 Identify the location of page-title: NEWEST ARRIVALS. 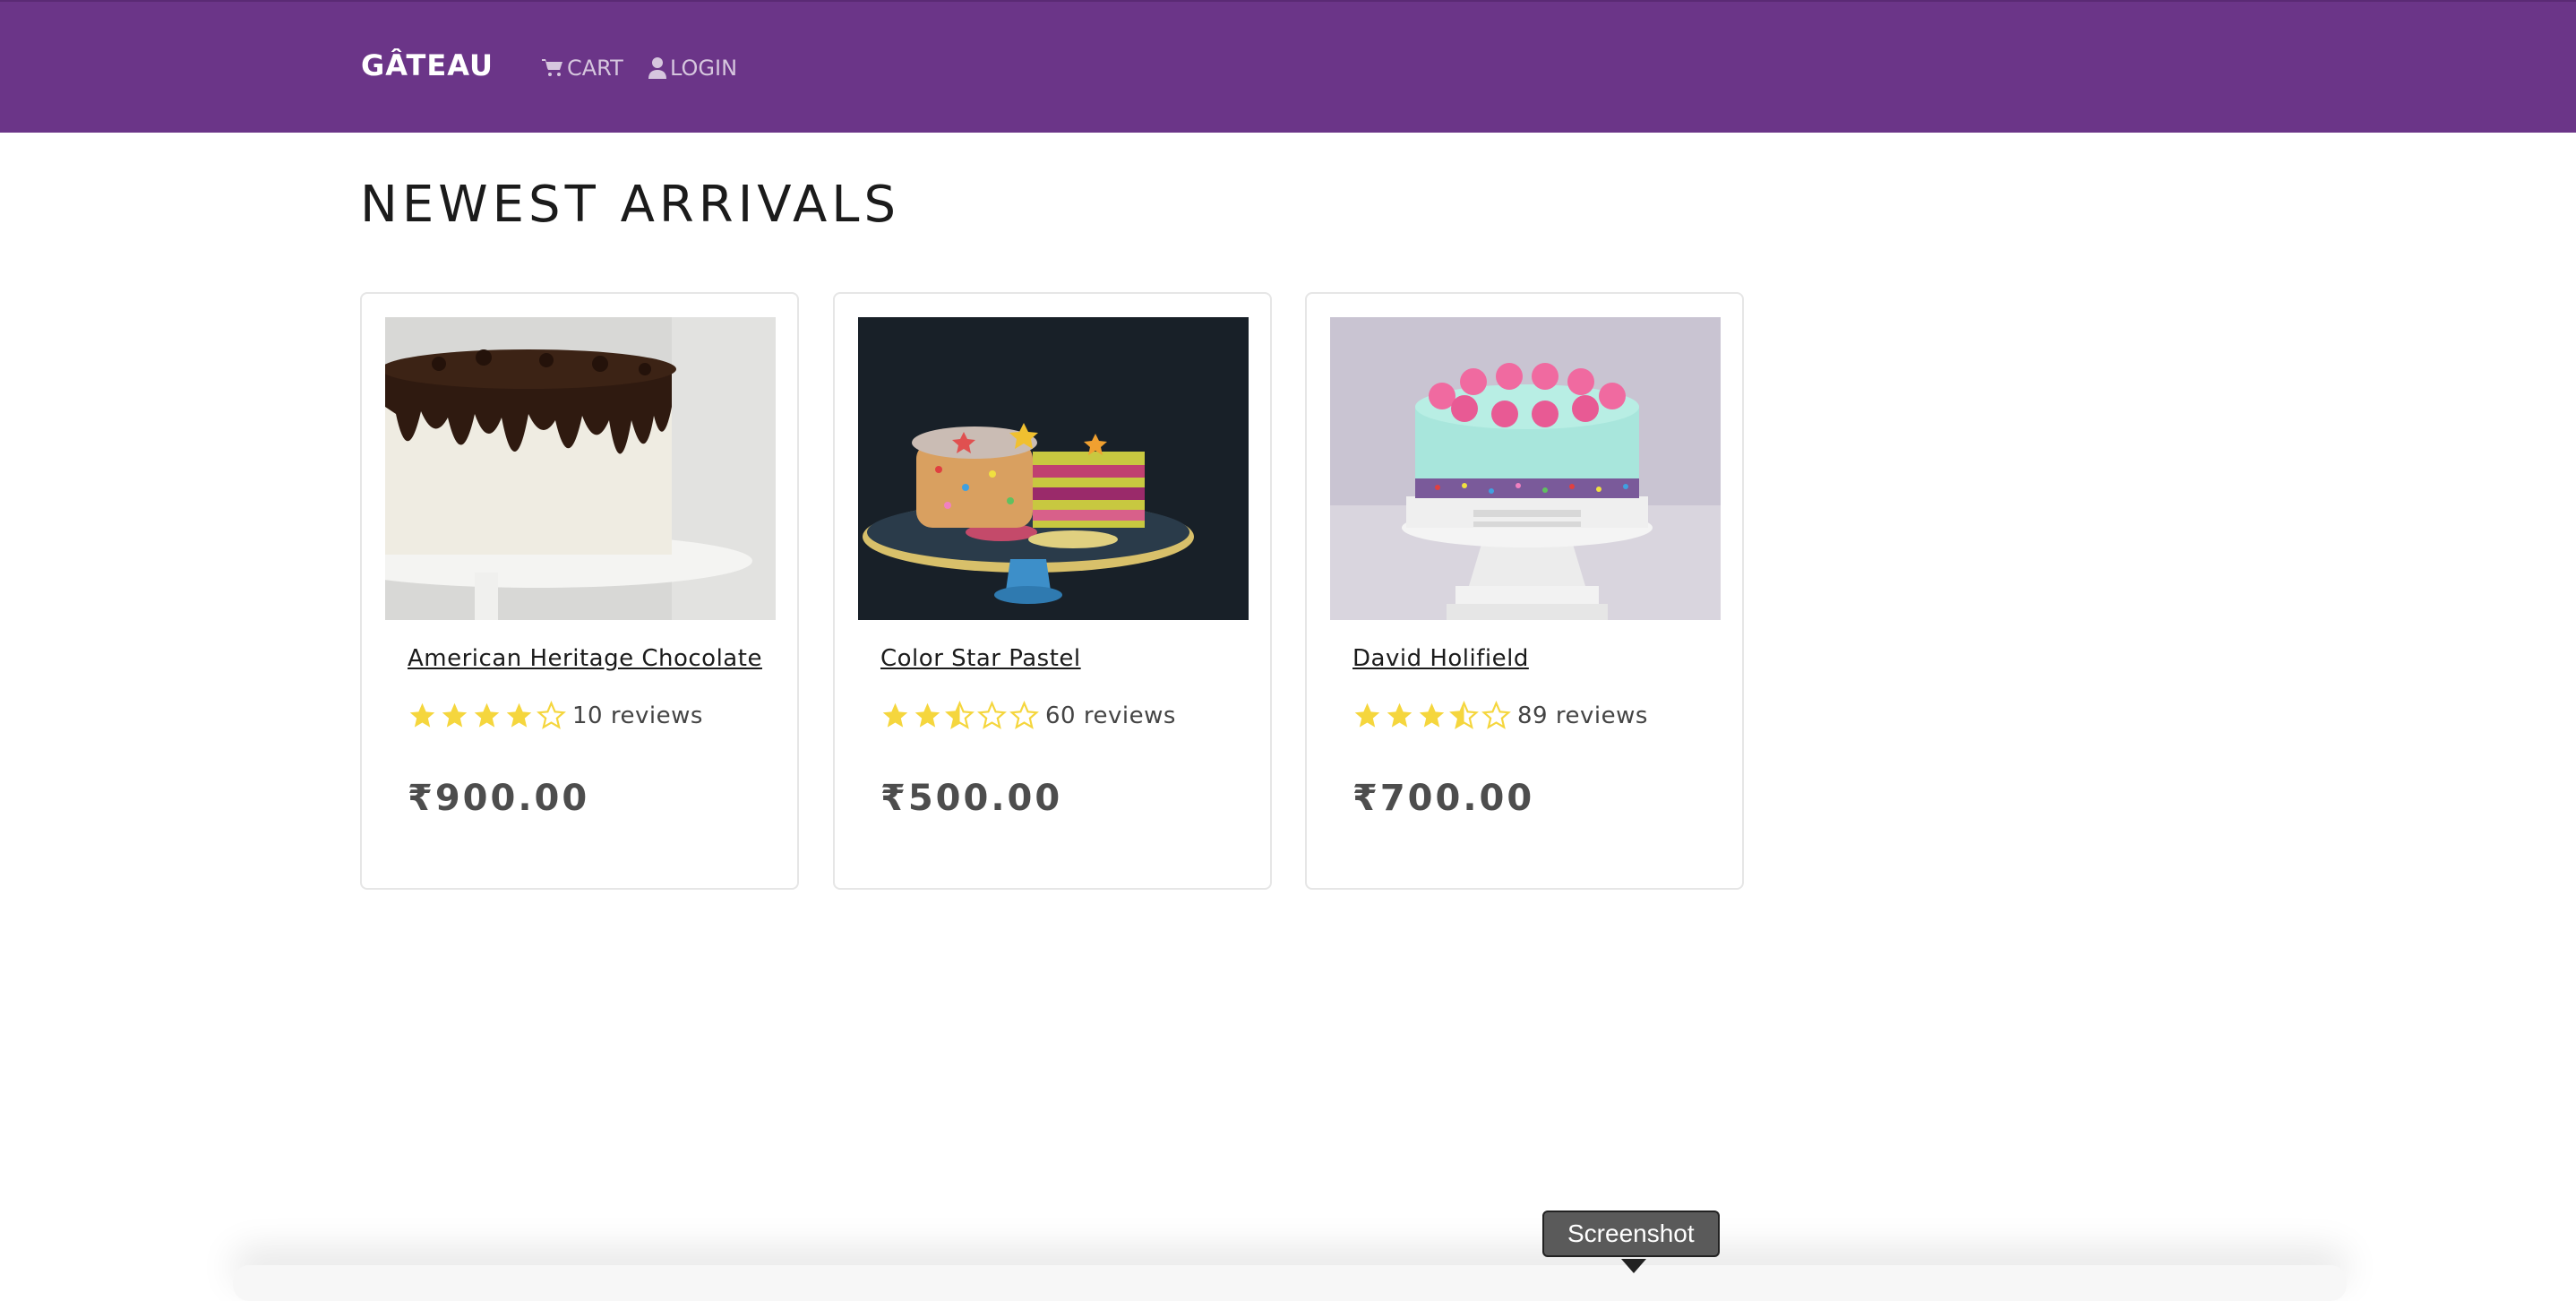
(630, 205).